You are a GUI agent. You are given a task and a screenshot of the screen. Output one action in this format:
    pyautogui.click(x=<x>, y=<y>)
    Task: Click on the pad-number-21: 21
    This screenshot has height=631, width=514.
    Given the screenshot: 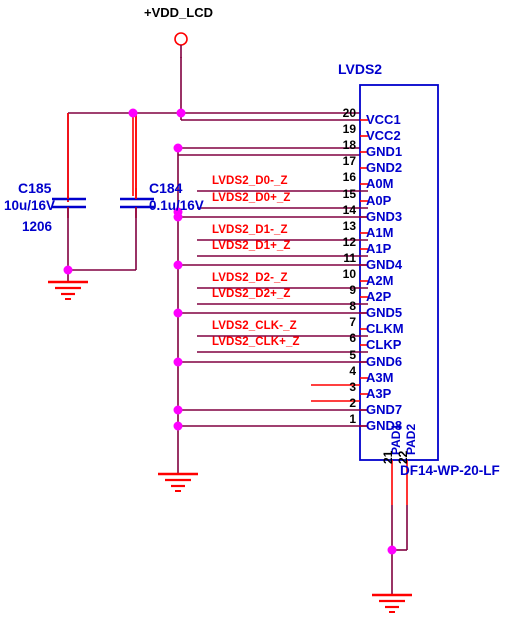 What is the action you would take?
    pyautogui.click(x=388, y=457)
    